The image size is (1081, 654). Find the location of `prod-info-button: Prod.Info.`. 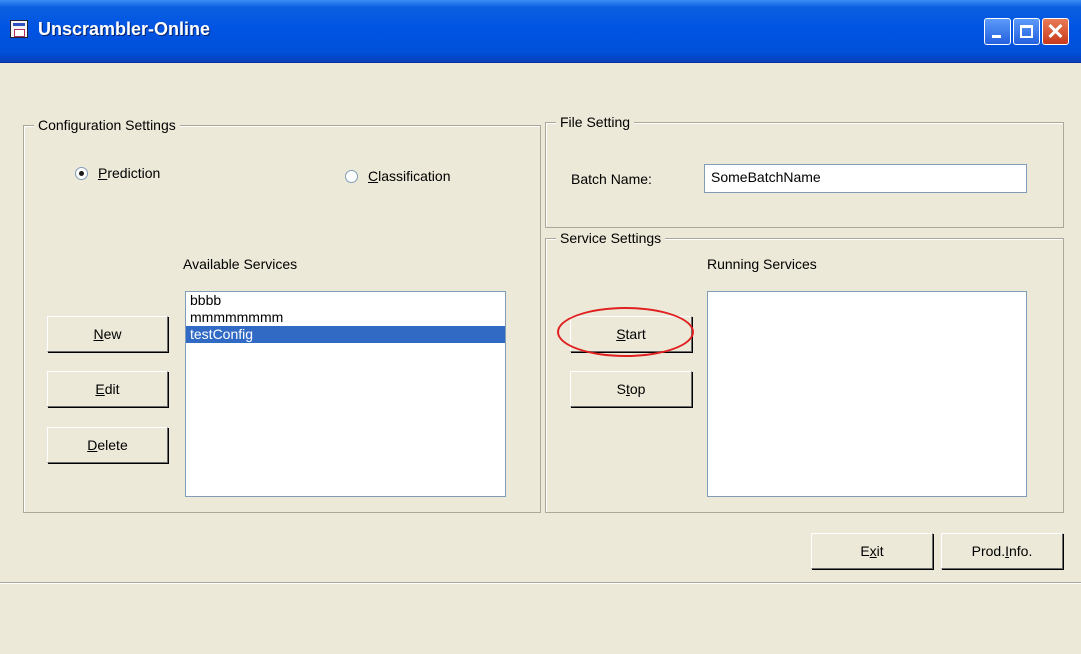

prod-info-button: Prod.Info. is located at coordinates (1002, 551).